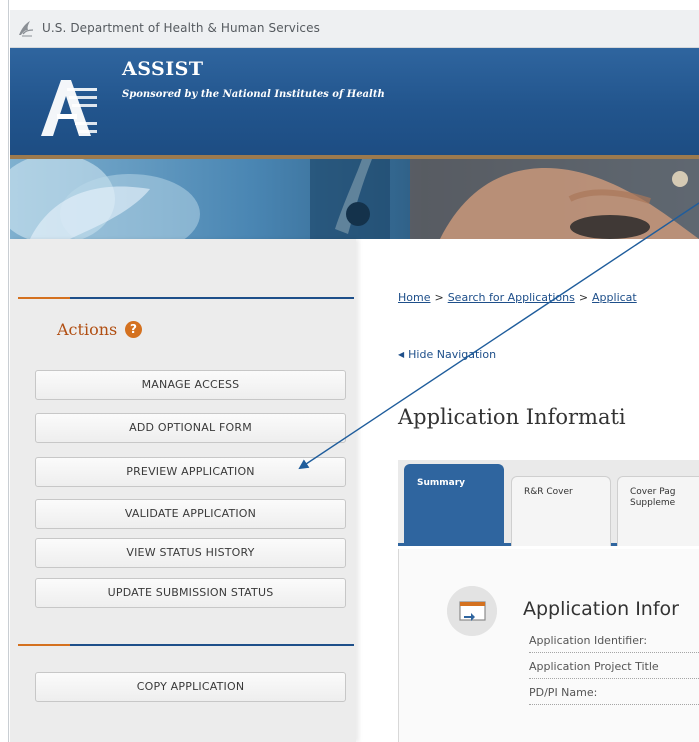  What do you see at coordinates (133, 329) in the screenshot?
I see `help-icon: ?` at bounding box center [133, 329].